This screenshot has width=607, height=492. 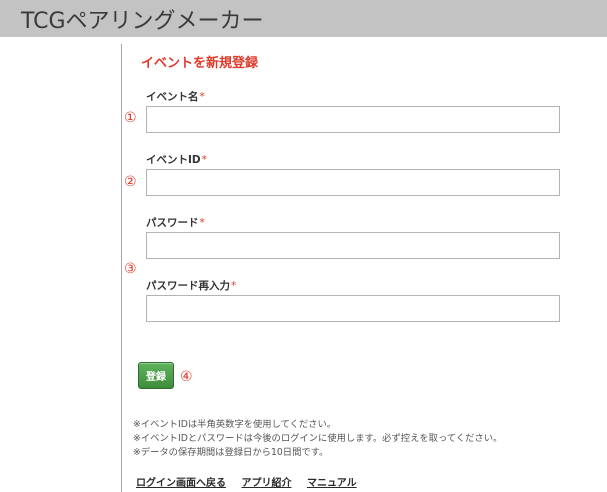 I want to click on event-id-label-text: イベントID, so click(x=173, y=160).